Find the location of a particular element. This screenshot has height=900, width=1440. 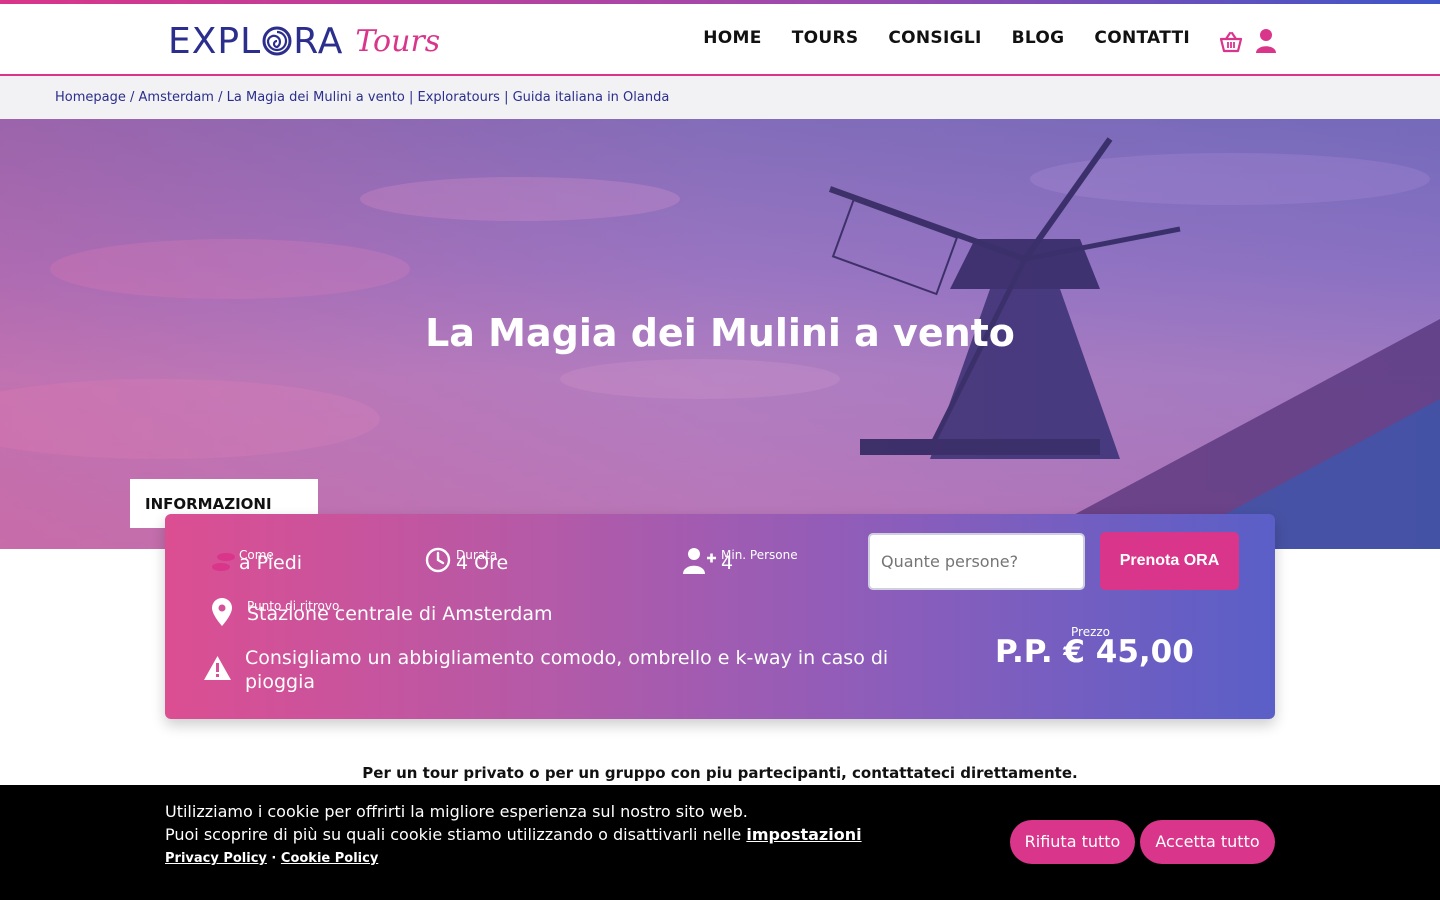

durata-value: 4 Ore is located at coordinates (482, 563).